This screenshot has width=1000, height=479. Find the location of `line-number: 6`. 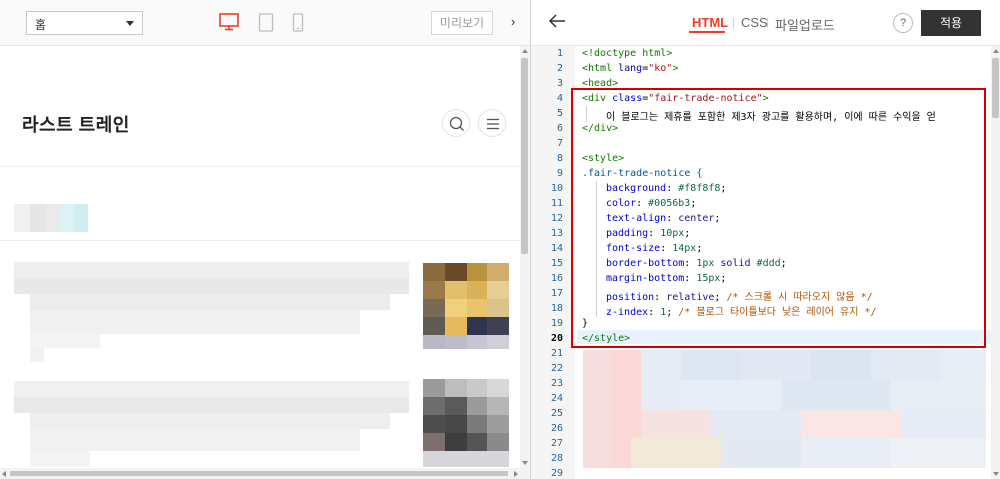

line-number: 6 is located at coordinates (559, 128).